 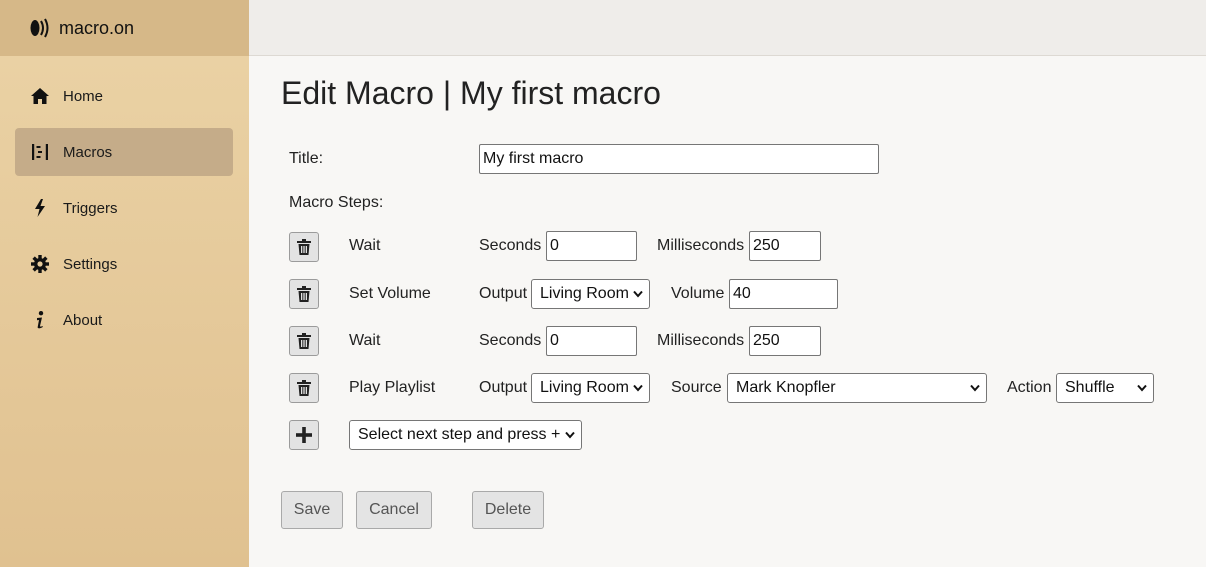 I want to click on next-step-select-value: Select next step and press +, so click(x=459, y=434).